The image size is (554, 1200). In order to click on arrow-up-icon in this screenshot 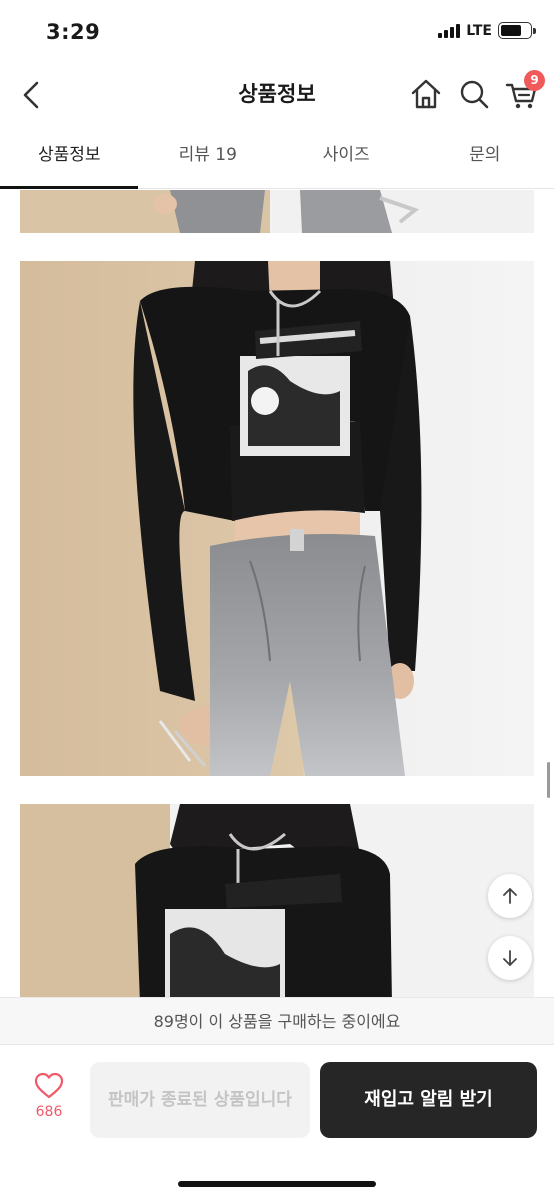, I will do `click(510, 896)`.